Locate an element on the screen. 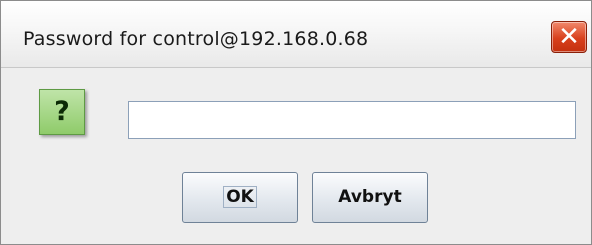 This screenshot has width=592, height=245. ok-button-label: OK is located at coordinates (240, 197).